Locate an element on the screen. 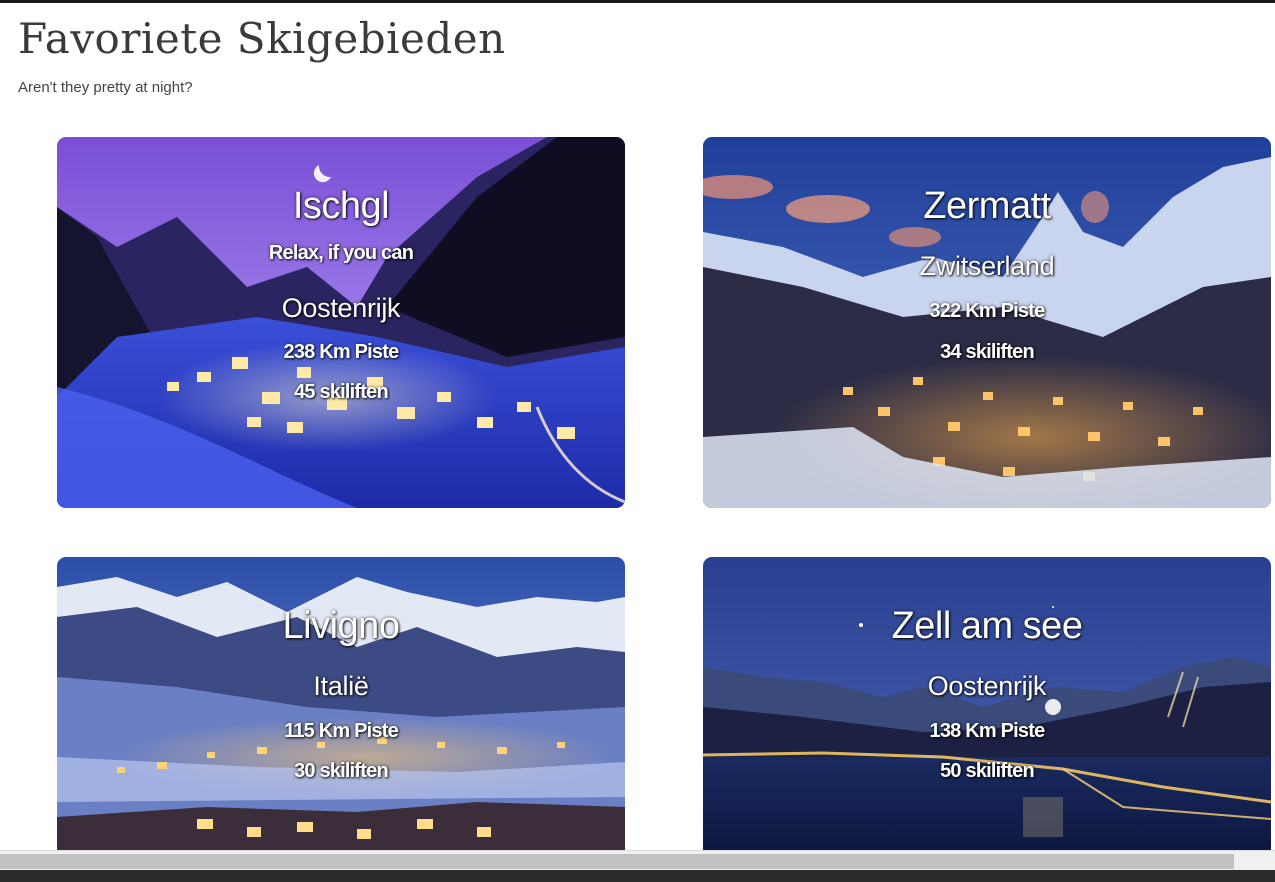 This screenshot has height=882, width=1275. bottom-bar is located at coordinates (637, 876).